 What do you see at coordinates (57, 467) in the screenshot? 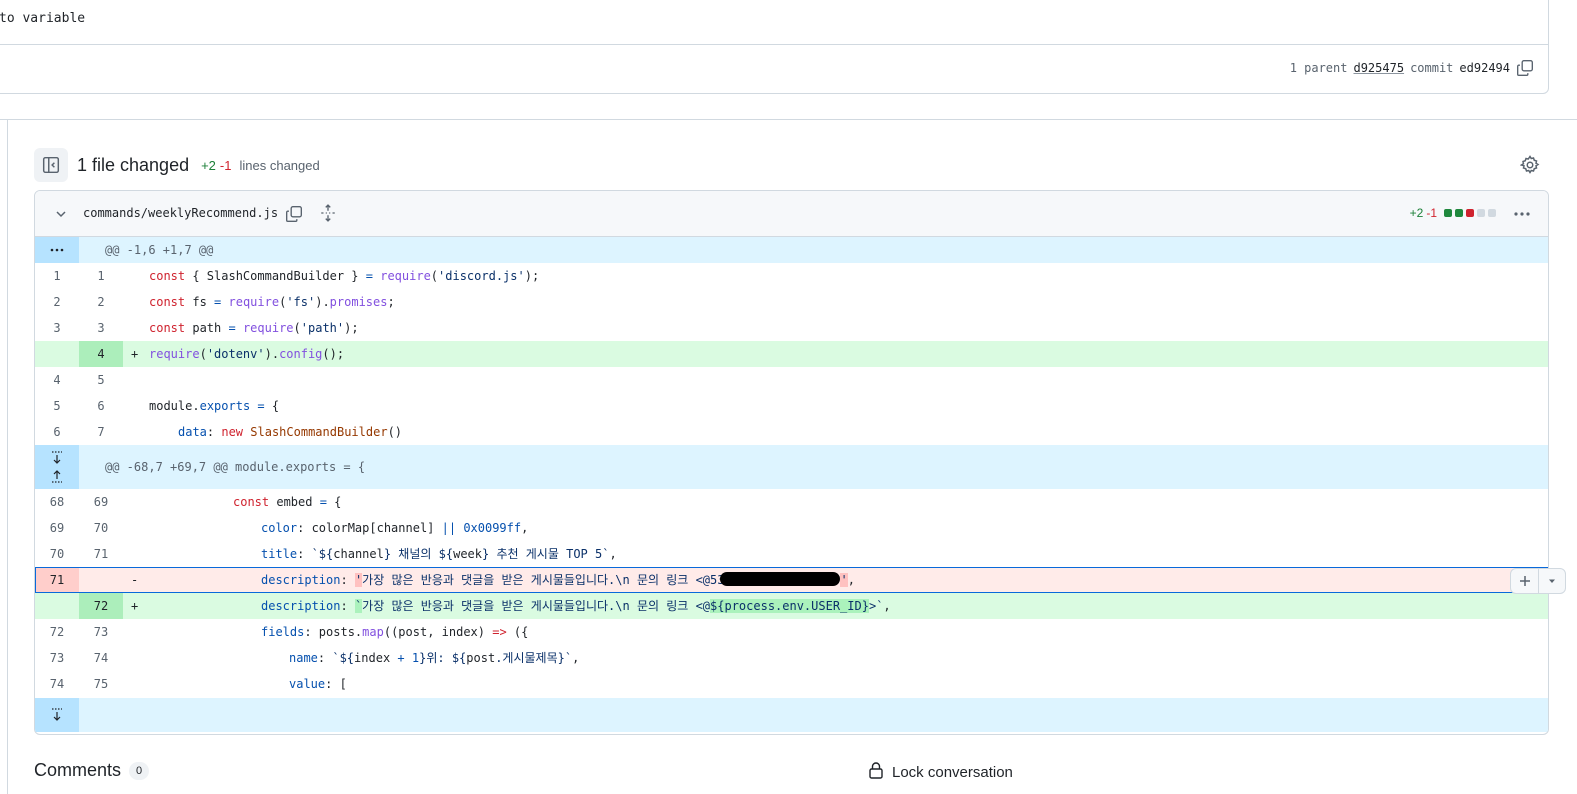
I see `expand-up-down-icon` at bounding box center [57, 467].